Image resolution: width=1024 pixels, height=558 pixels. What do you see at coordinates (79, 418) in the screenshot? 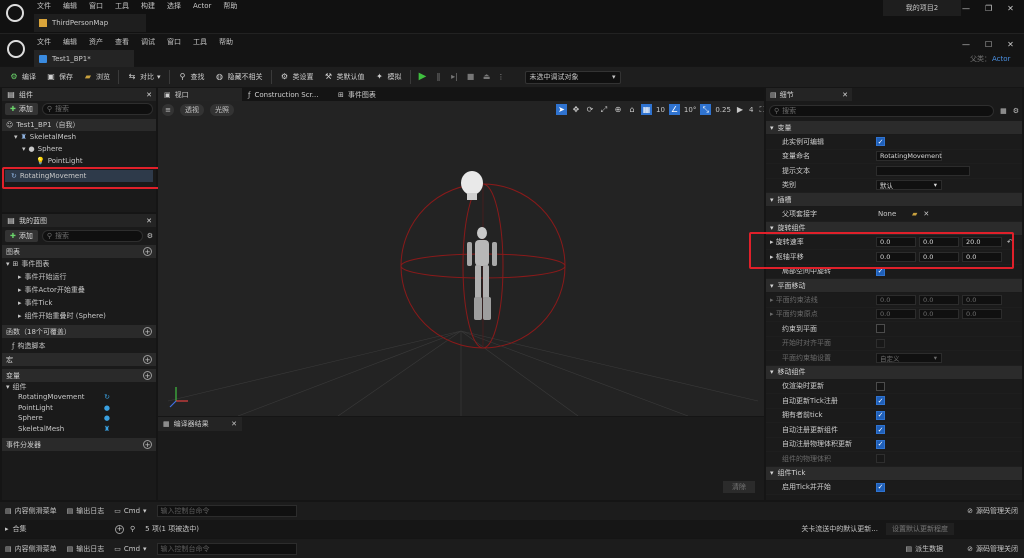
I see `variable-item: Sphere ●` at bounding box center [79, 418].